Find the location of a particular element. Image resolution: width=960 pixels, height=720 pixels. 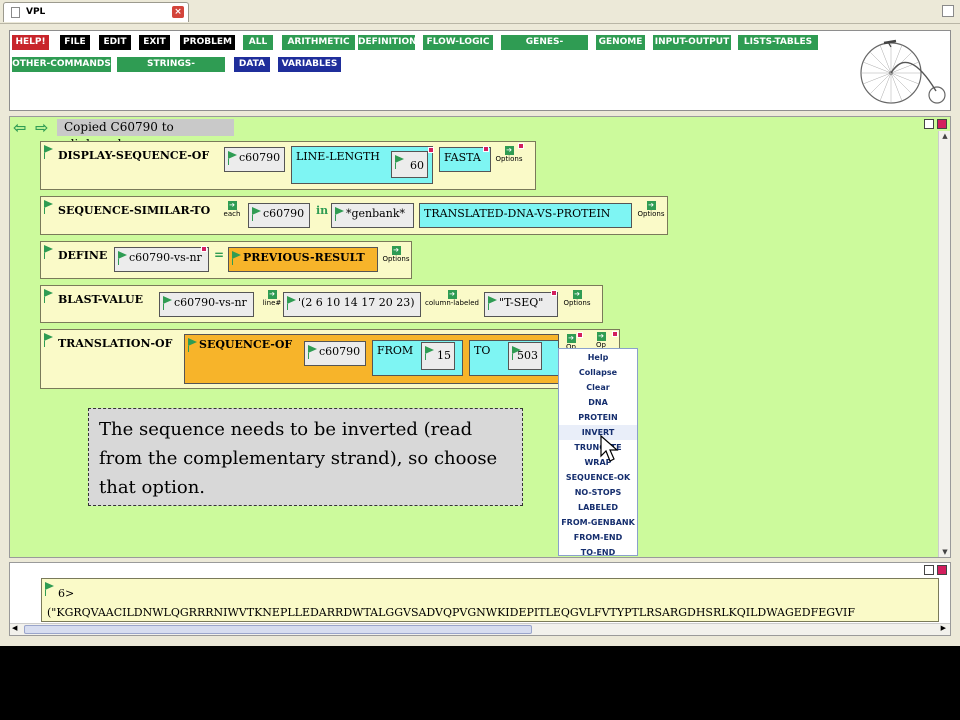

label-slot: "T-SEQ" is located at coordinates (521, 304).